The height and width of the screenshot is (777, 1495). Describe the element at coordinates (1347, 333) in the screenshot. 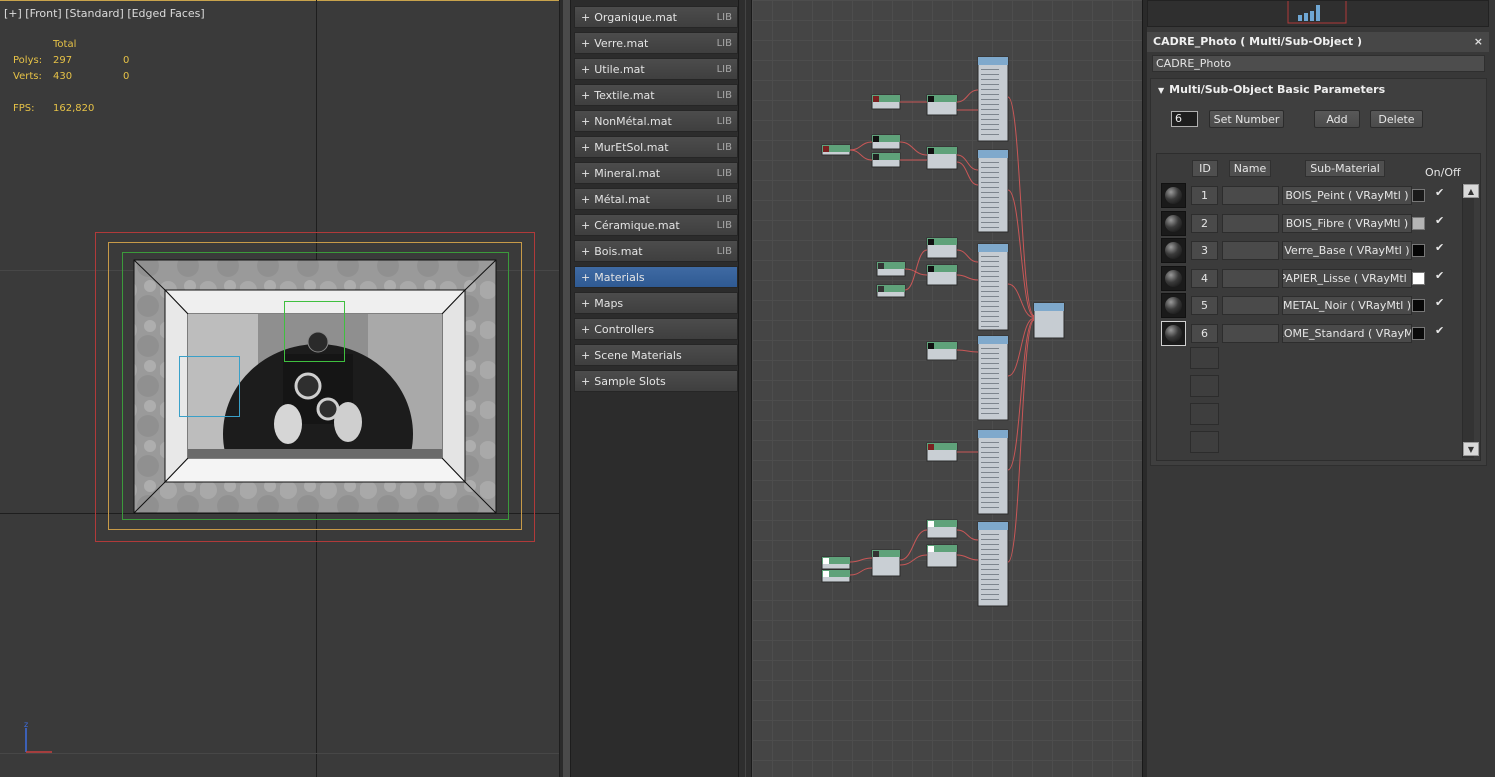

I see `sub-material-button: ROME_Standard ( VRayMt` at that location.